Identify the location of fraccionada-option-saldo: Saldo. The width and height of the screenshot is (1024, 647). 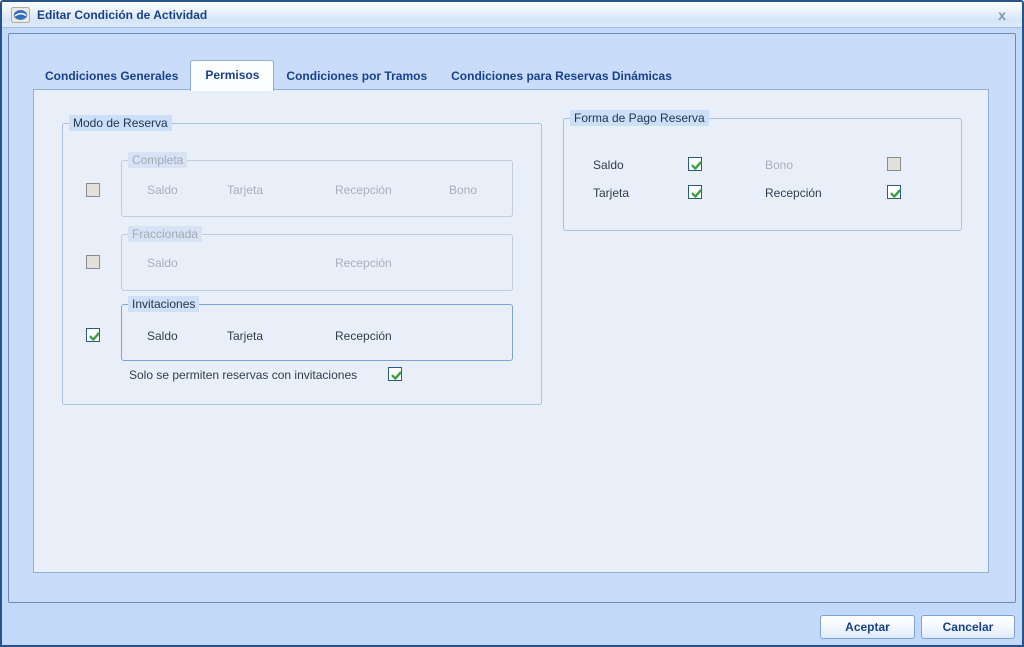
(162, 263).